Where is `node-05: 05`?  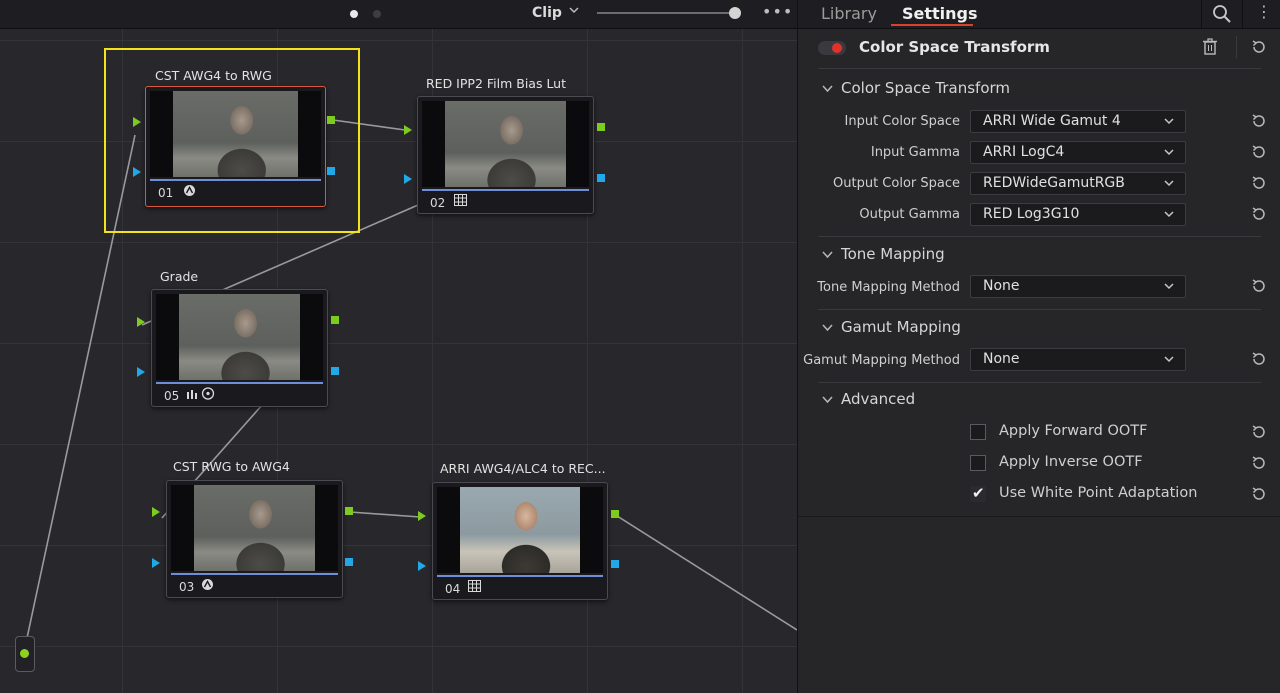
node-05: 05 is located at coordinates (239, 348).